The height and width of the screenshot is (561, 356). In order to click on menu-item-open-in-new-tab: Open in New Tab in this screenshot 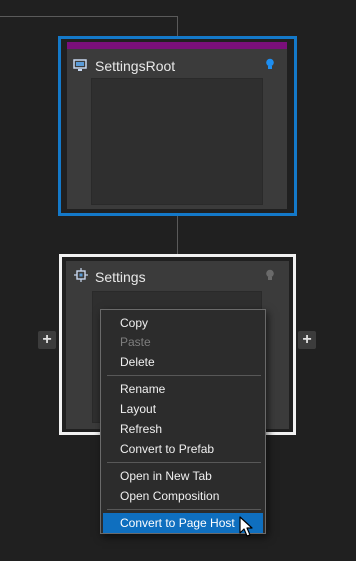, I will do `click(183, 476)`.